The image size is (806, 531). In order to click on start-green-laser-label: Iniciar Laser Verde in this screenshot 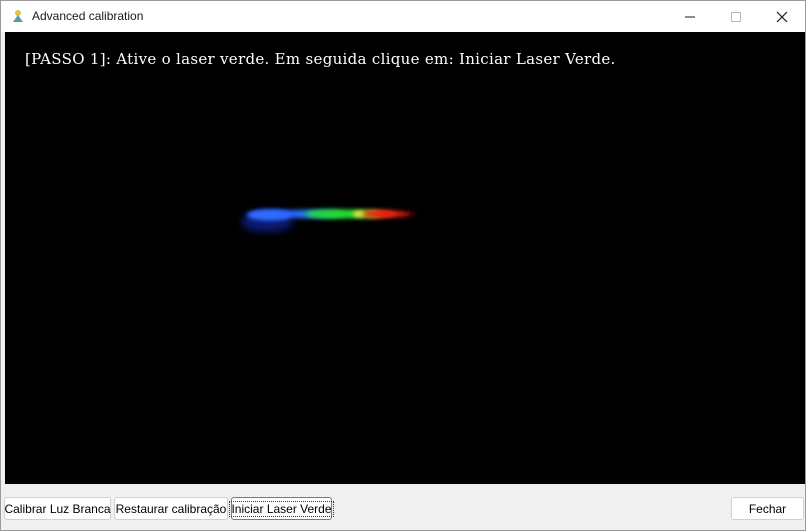, I will do `click(281, 508)`.